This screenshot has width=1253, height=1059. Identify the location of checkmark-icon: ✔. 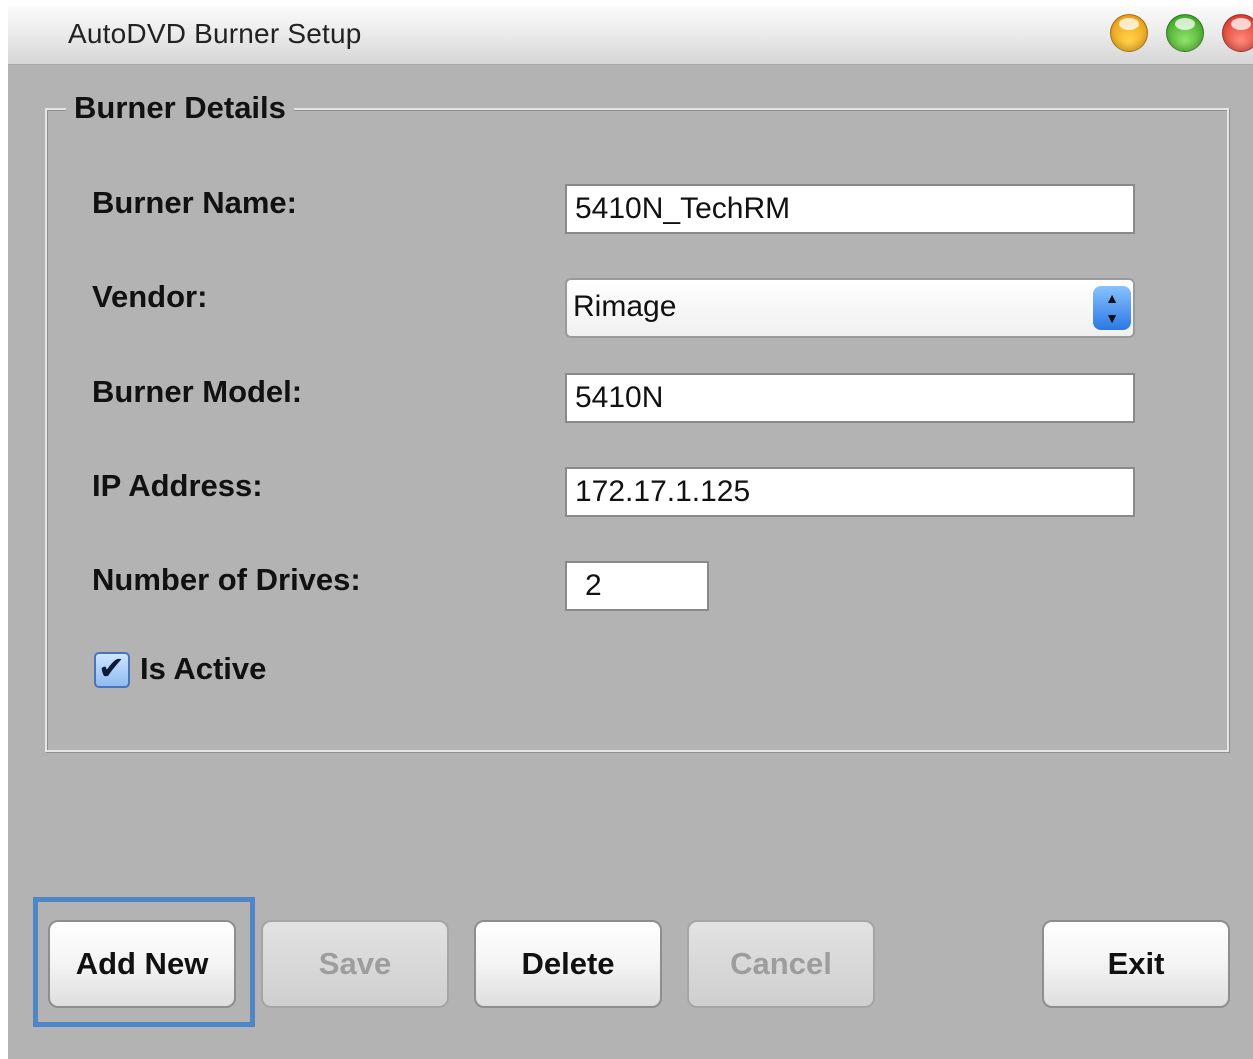
(111, 668).